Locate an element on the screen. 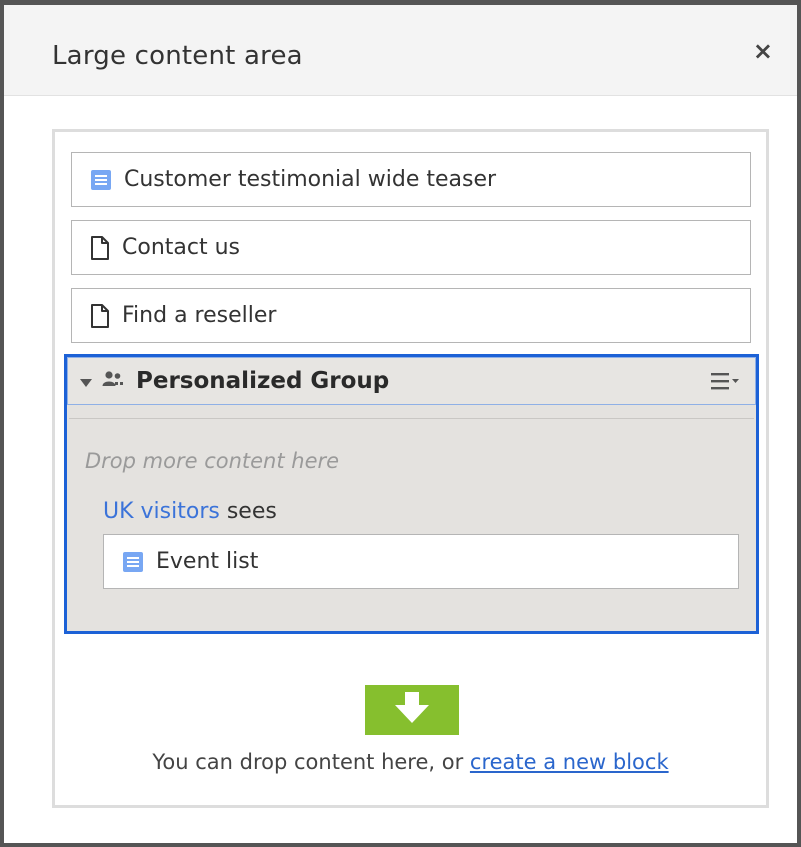 Image resolution: width=801 pixels, height=847 pixels. group-title: Personalized Group is located at coordinates (263, 381).